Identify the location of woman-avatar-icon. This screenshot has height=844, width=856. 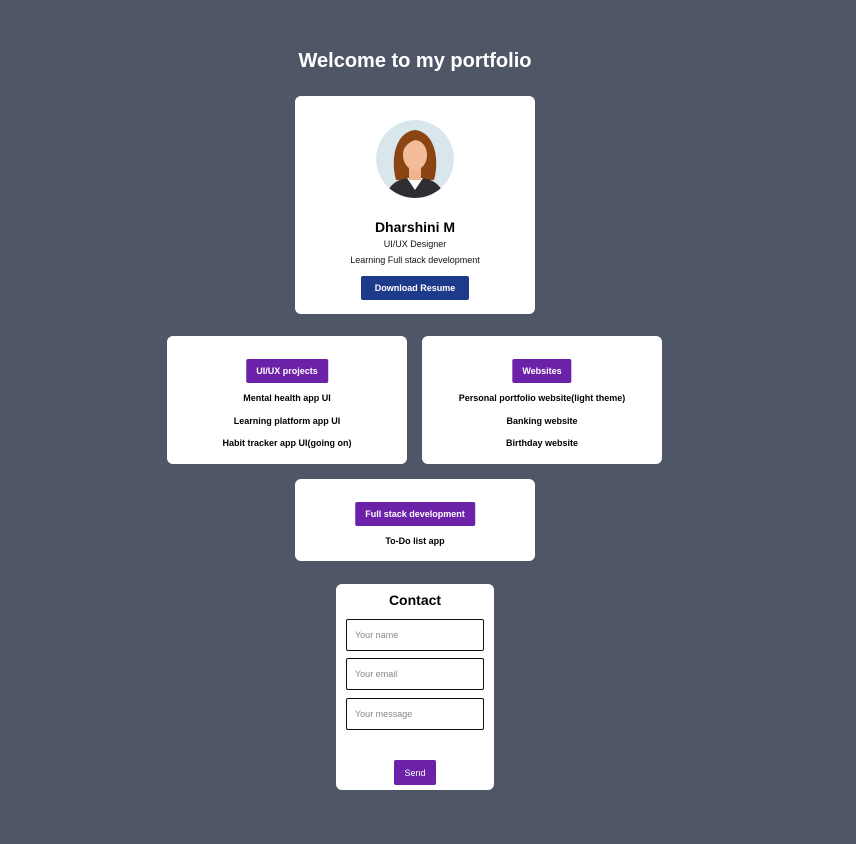
(415, 159).